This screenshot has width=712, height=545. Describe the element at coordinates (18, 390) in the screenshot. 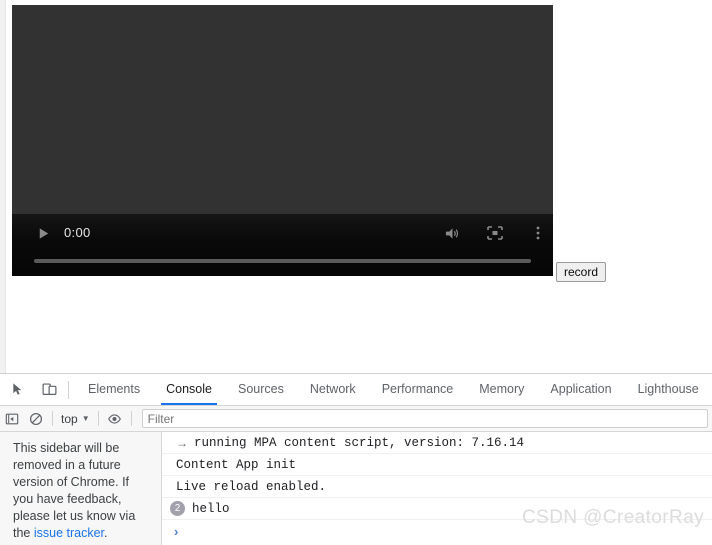

I see `inspect-element-icon` at that location.